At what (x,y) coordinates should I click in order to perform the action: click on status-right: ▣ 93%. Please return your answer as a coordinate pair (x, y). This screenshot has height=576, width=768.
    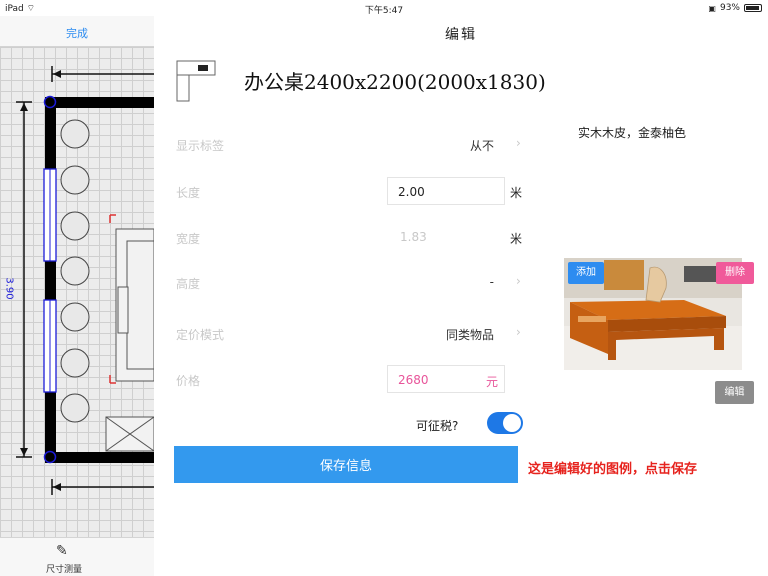
    Looking at the image, I should click on (735, 8).